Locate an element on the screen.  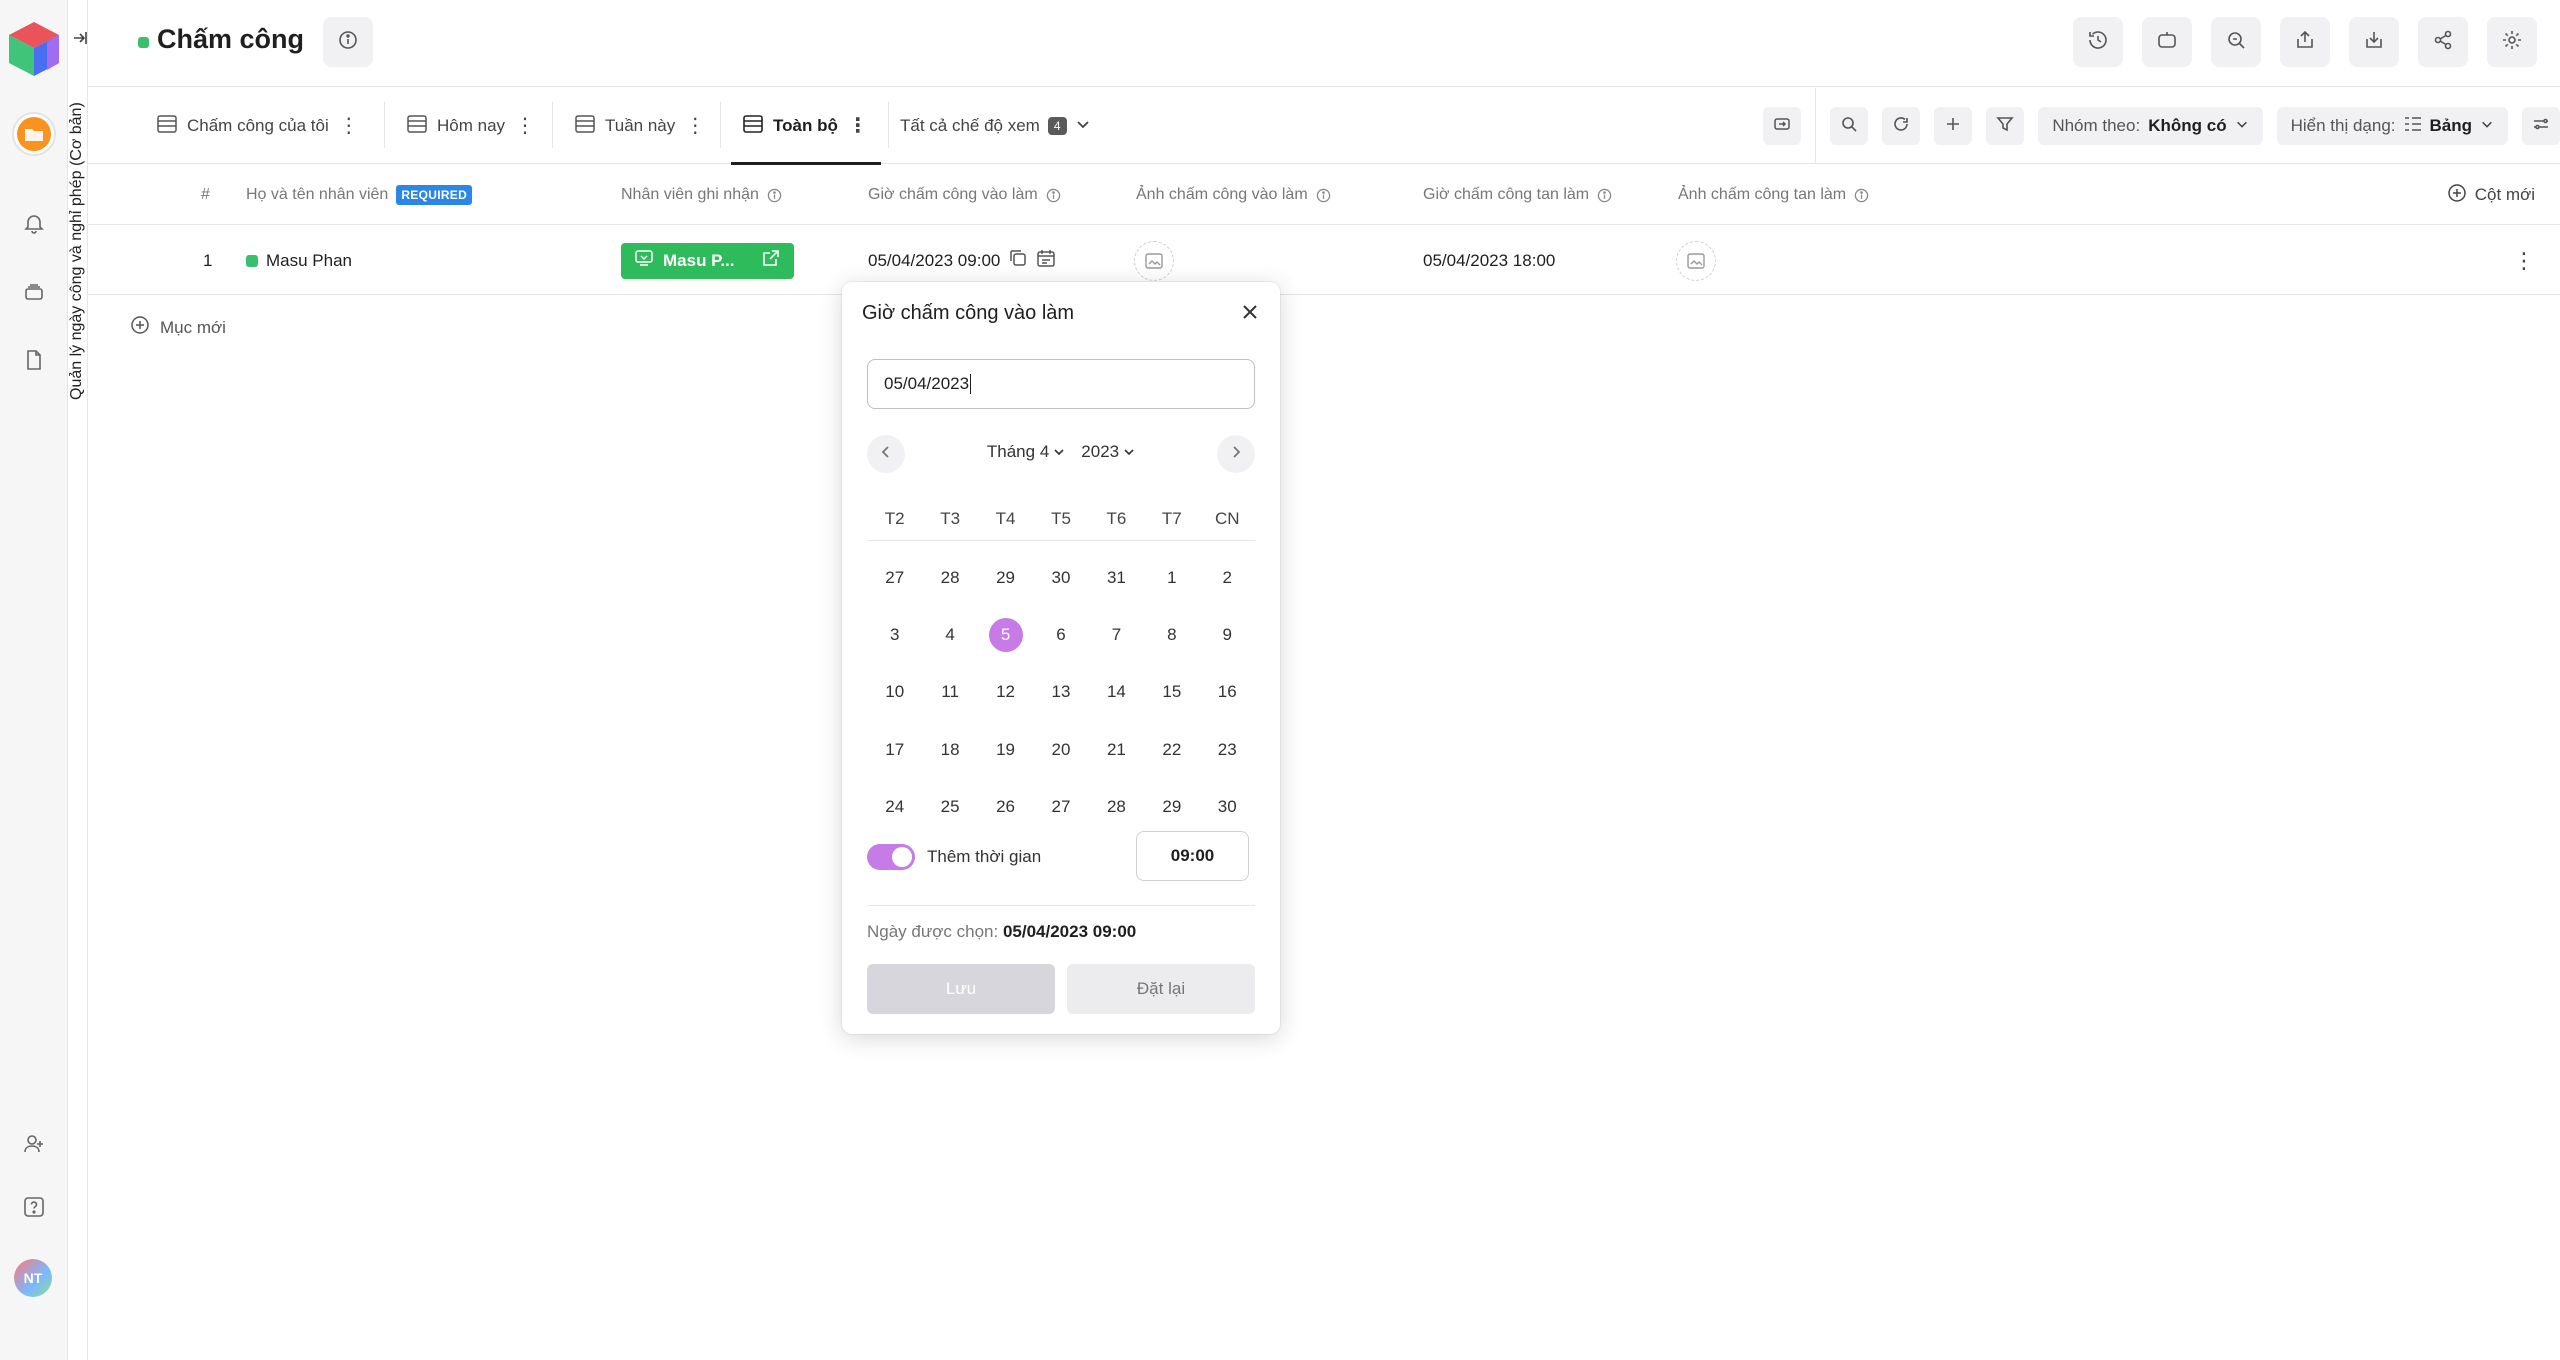
calendar-day: 15 is located at coordinates (1171, 692).